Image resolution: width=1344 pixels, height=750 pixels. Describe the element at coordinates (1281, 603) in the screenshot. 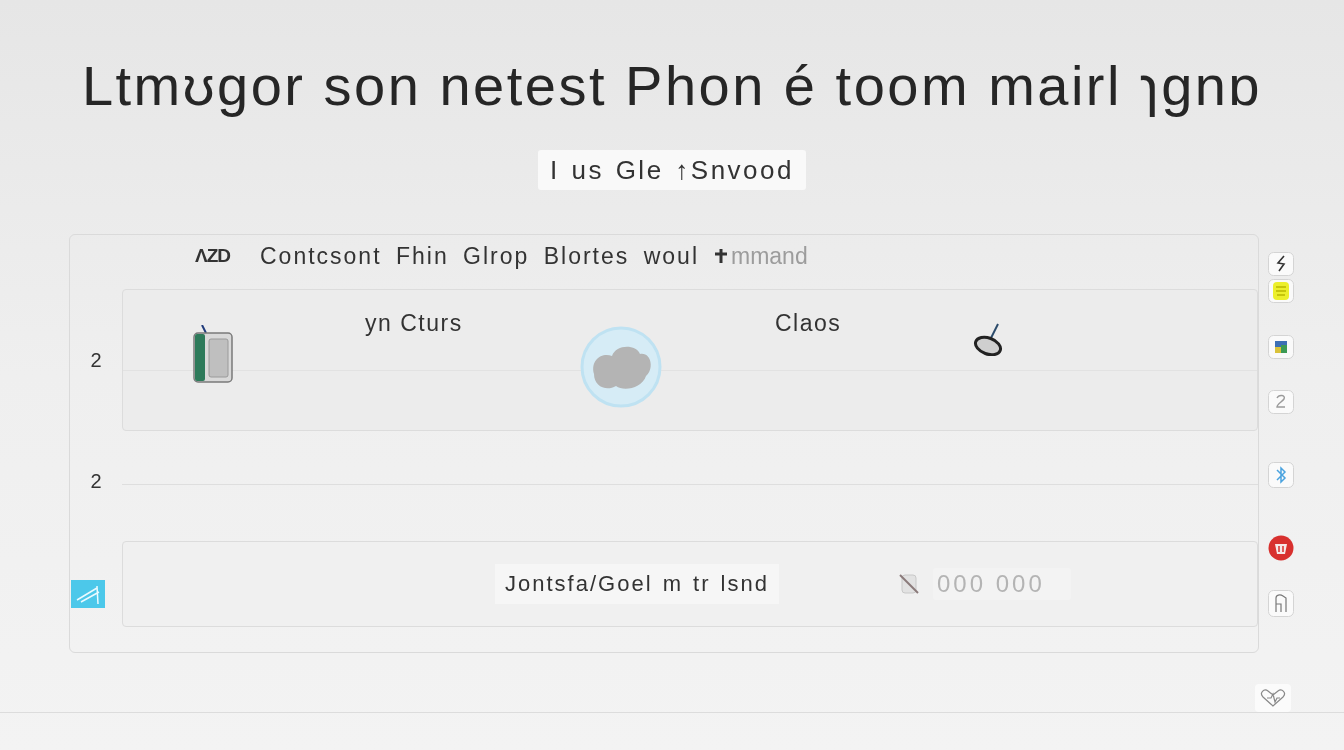

I see `arch-icon` at that location.